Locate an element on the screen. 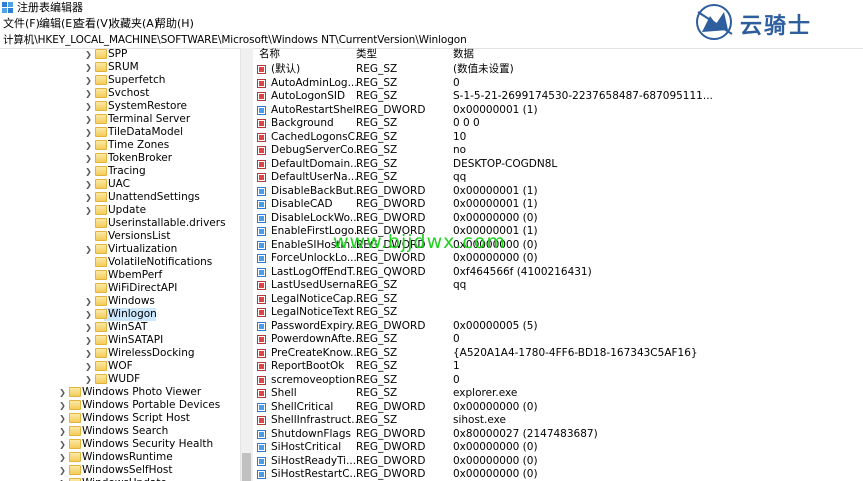 This screenshot has height=481, width=863. column-header-data: 数据 is located at coordinates (463, 54).